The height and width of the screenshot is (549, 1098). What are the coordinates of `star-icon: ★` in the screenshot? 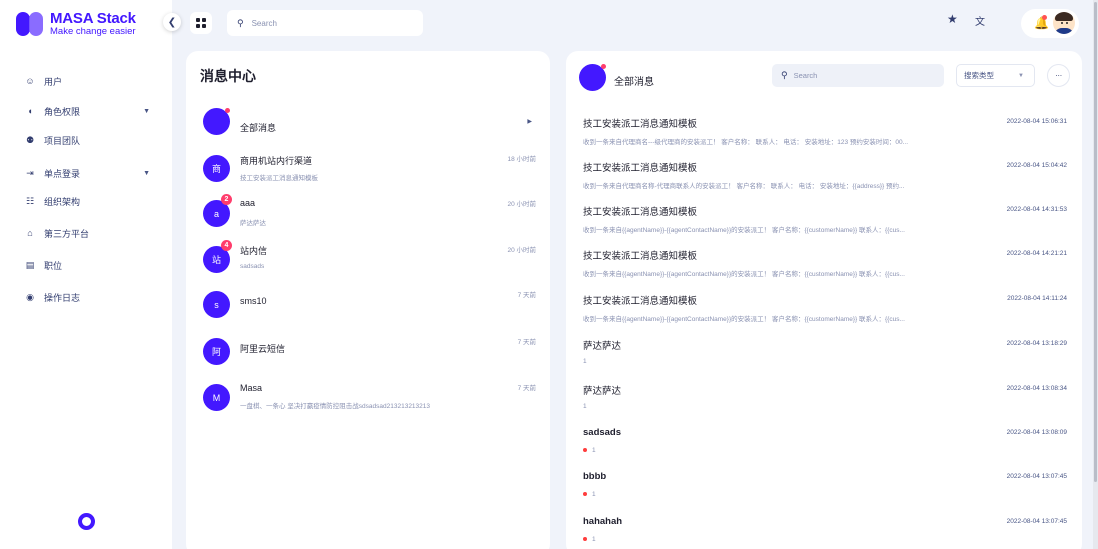 It's located at (952, 19).